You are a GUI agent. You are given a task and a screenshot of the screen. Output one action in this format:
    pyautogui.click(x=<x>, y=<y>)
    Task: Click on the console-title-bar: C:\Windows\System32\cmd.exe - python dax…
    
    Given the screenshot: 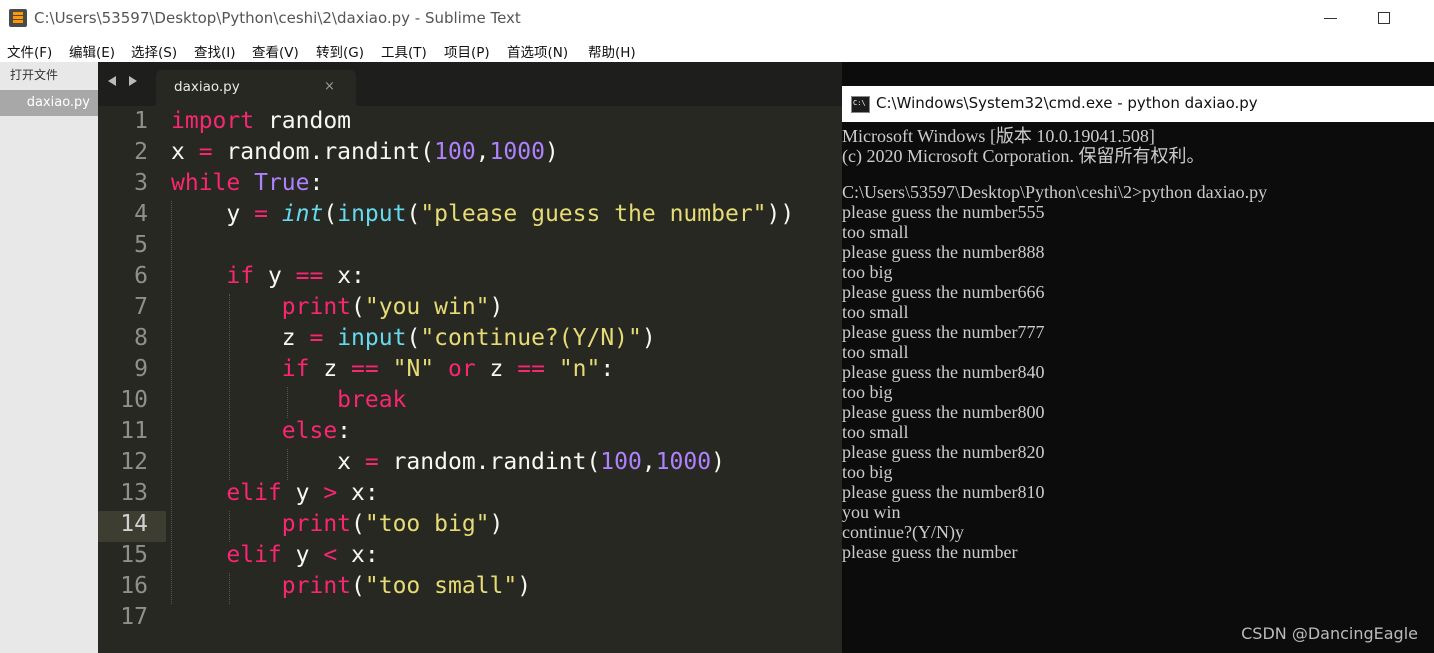 What is the action you would take?
    pyautogui.click(x=1138, y=104)
    